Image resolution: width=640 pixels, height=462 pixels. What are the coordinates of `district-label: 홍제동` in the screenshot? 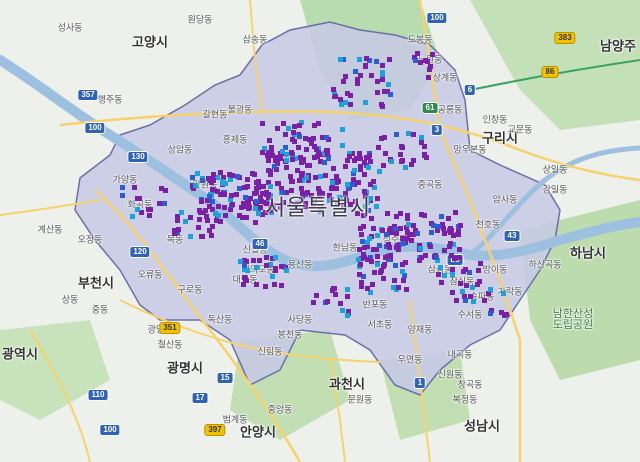 It's located at (235, 139).